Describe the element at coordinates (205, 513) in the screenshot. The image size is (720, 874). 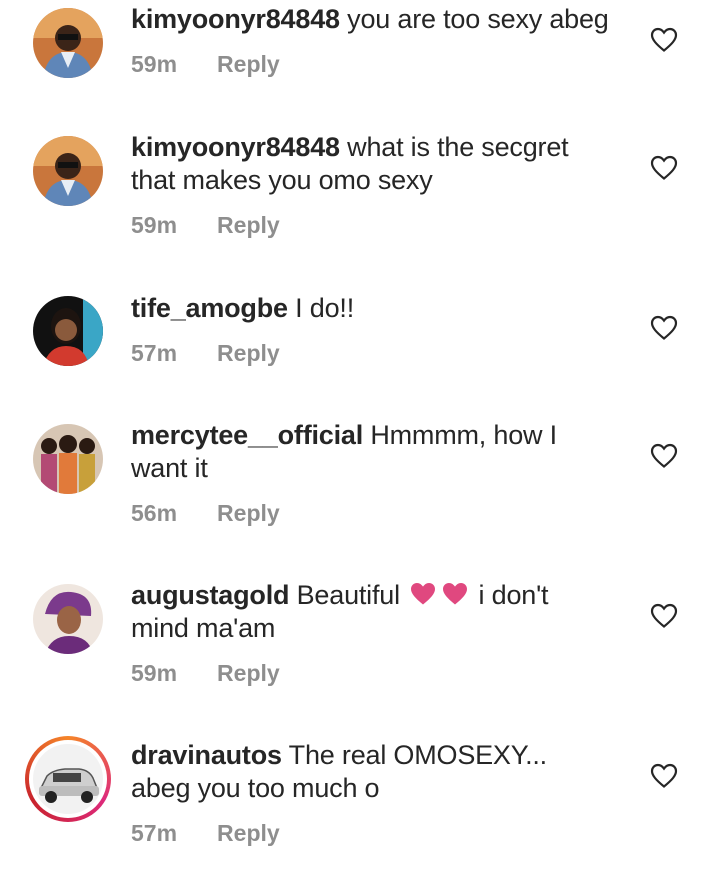
I see `comment-meta: 56m Reply` at that location.